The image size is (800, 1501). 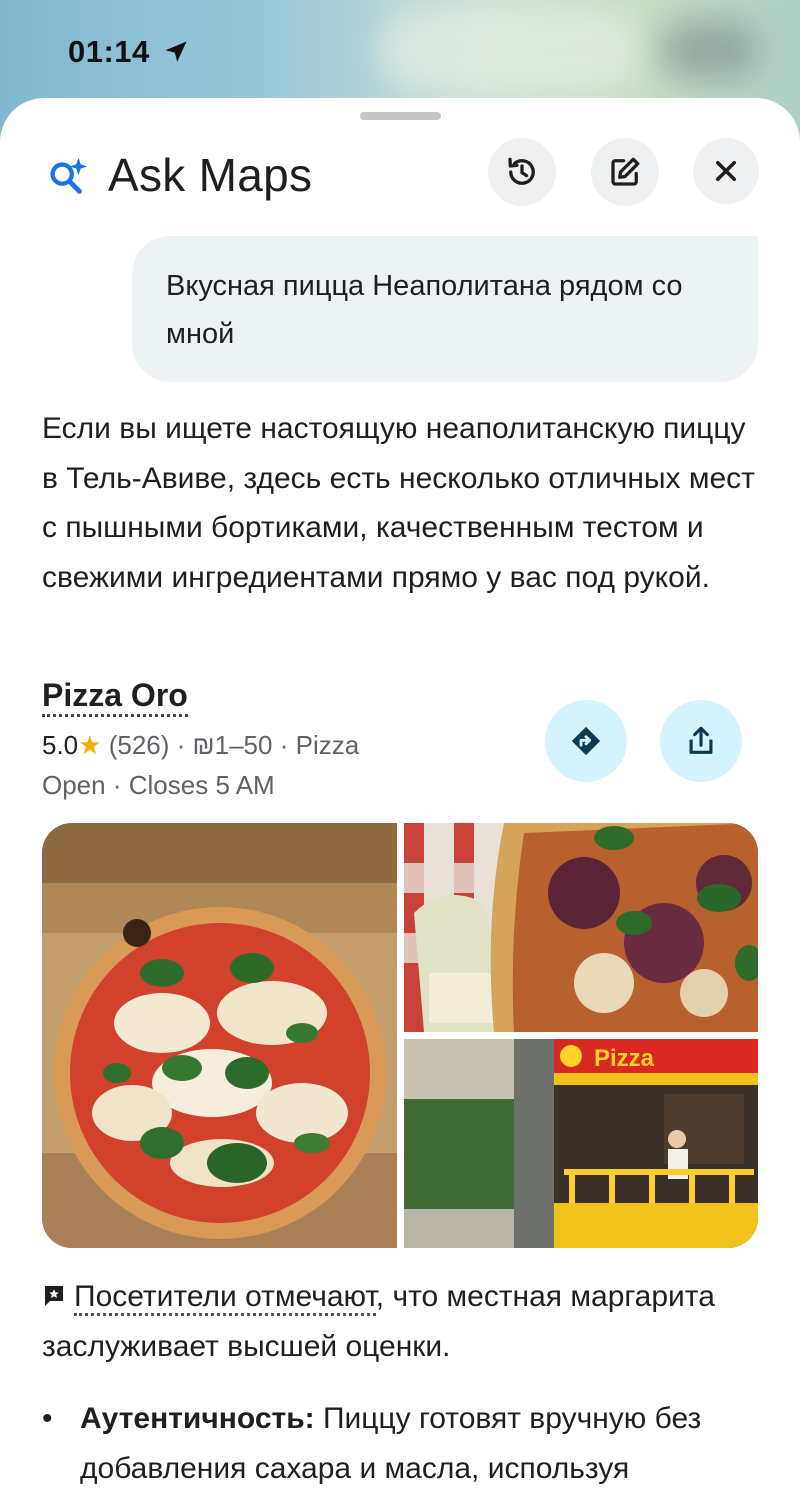 What do you see at coordinates (232, 745) in the screenshot?
I see `price-range: ₪1–50` at bounding box center [232, 745].